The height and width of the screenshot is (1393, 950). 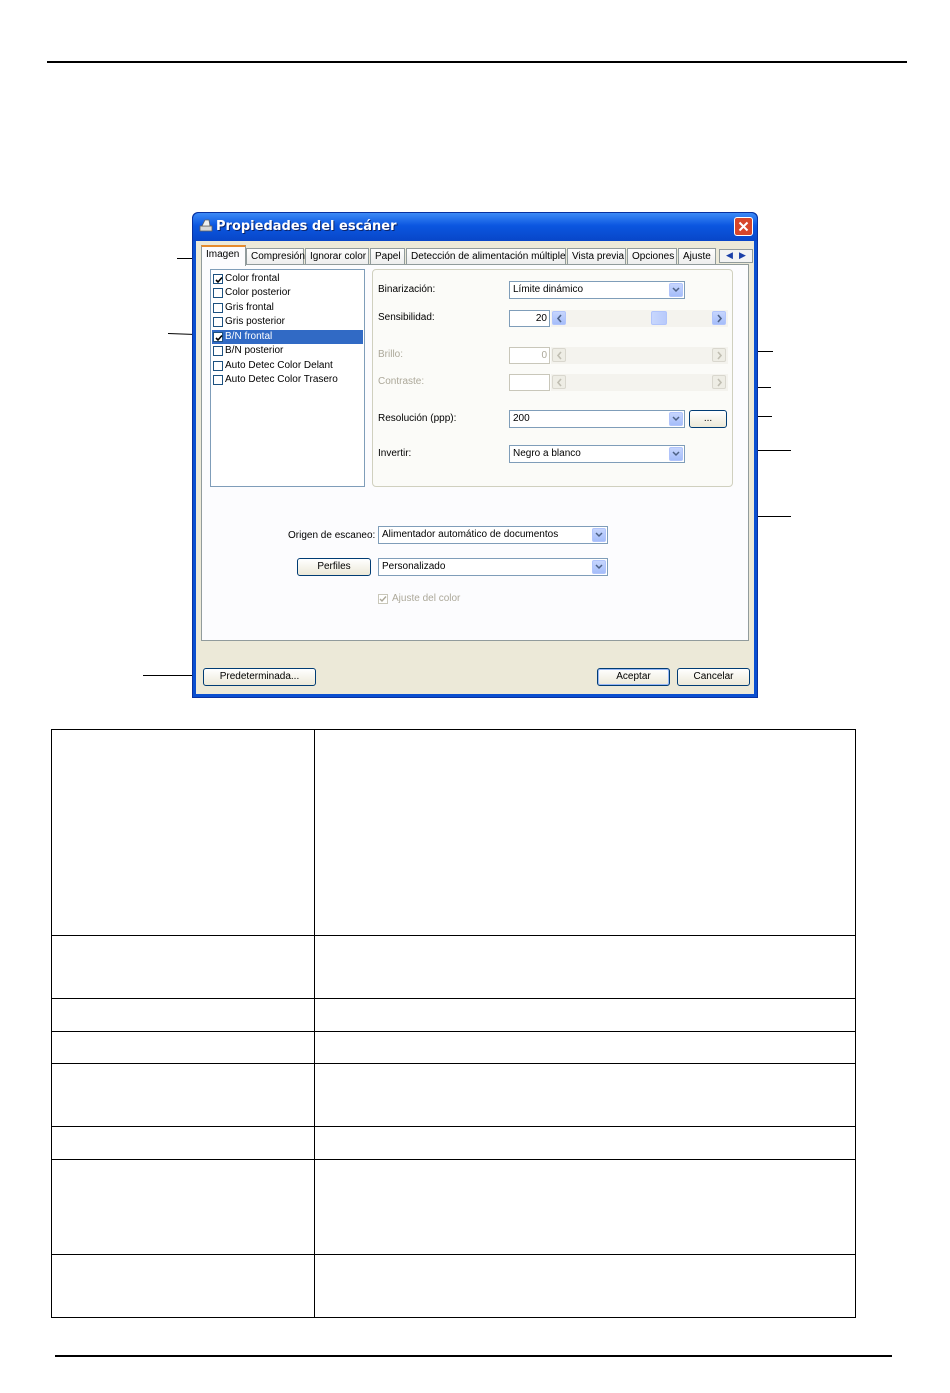 I want to click on close-icon, so click(x=743, y=226).